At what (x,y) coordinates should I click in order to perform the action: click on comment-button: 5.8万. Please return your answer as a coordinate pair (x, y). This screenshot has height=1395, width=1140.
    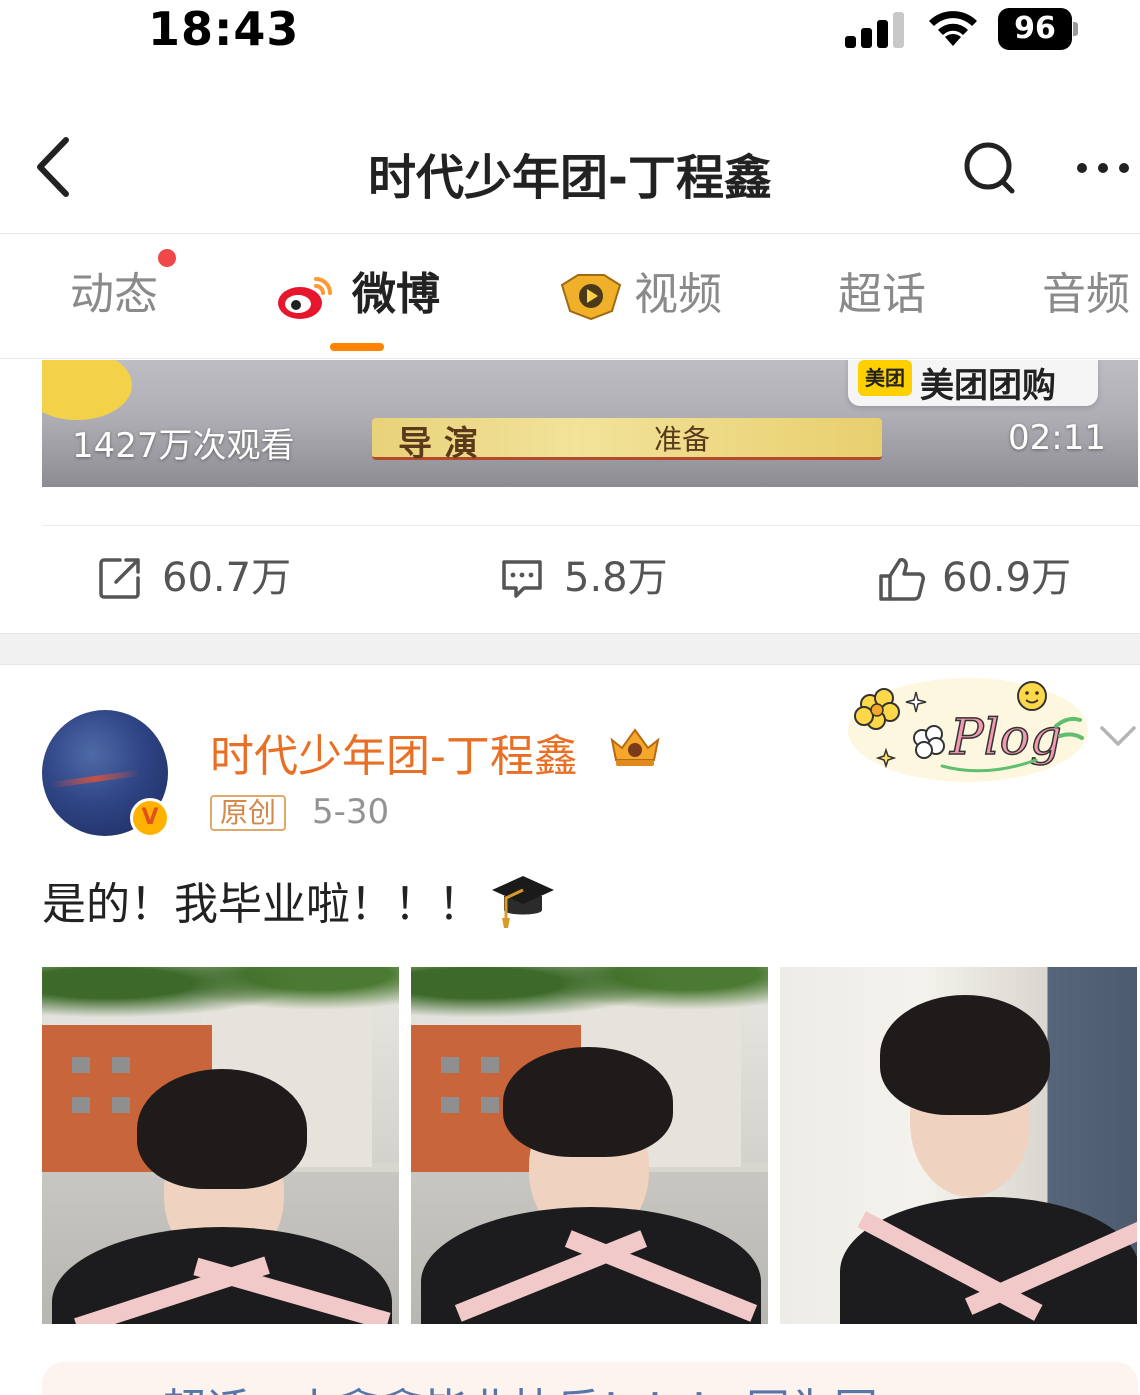
    Looking at the image, I should click on (600, 578).